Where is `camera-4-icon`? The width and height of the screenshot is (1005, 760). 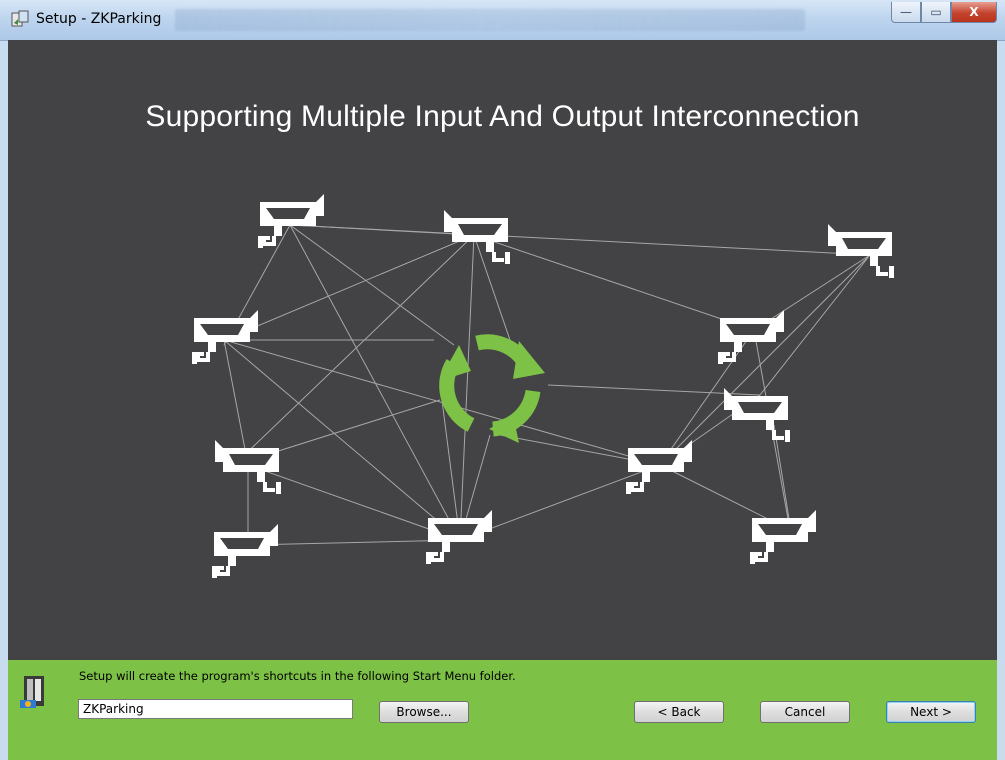 camera-4-icon is located at coordinates (225, 337).